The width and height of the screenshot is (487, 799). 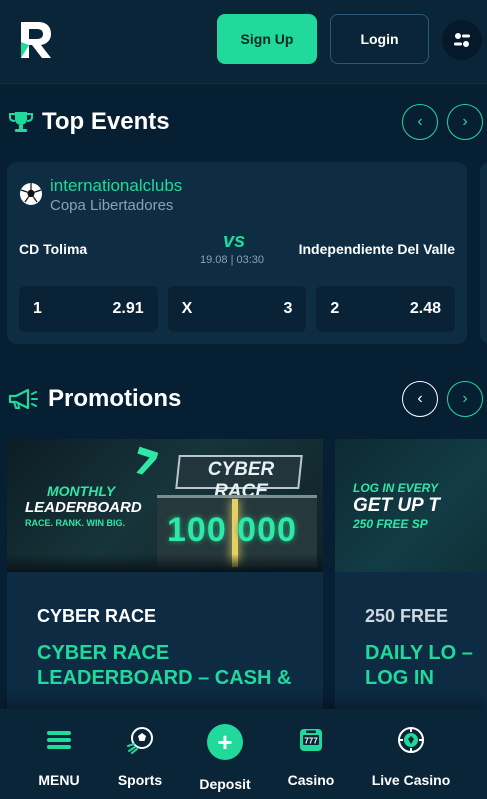 I want to click on banner-line3: 250 FREE SP, so click(x=390, y=524).